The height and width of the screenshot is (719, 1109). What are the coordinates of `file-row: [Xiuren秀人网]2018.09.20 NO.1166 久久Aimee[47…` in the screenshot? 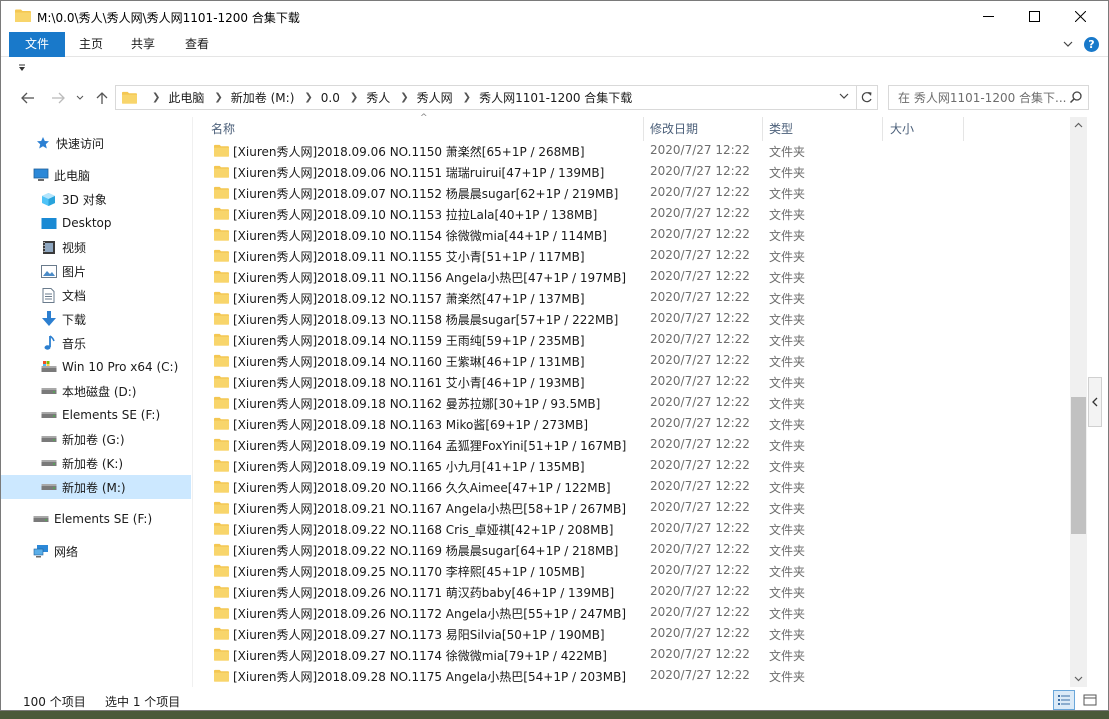 It's located at (632, 486).